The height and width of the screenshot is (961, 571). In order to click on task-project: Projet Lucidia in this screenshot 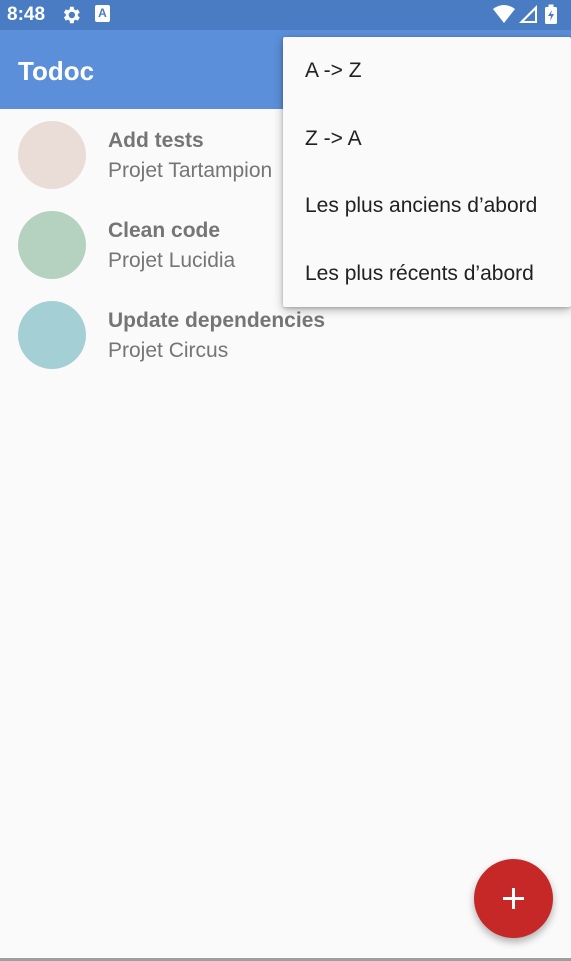, I will do `click(172, 260)`.